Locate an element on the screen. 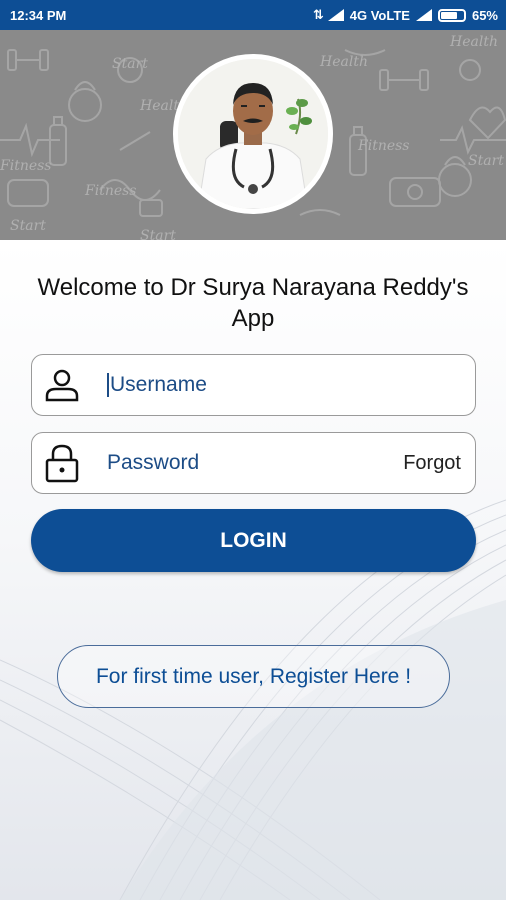  signal-icon is located at coordinates (335, 15).